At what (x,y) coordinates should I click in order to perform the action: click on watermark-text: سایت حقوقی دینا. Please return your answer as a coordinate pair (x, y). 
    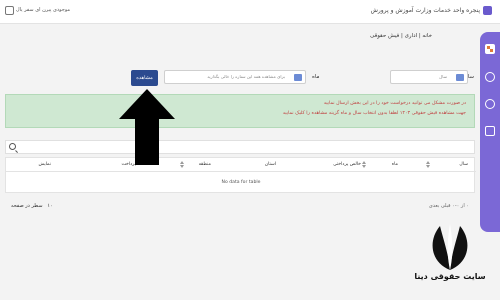
    Looking at the image, I should click on (450, 276).